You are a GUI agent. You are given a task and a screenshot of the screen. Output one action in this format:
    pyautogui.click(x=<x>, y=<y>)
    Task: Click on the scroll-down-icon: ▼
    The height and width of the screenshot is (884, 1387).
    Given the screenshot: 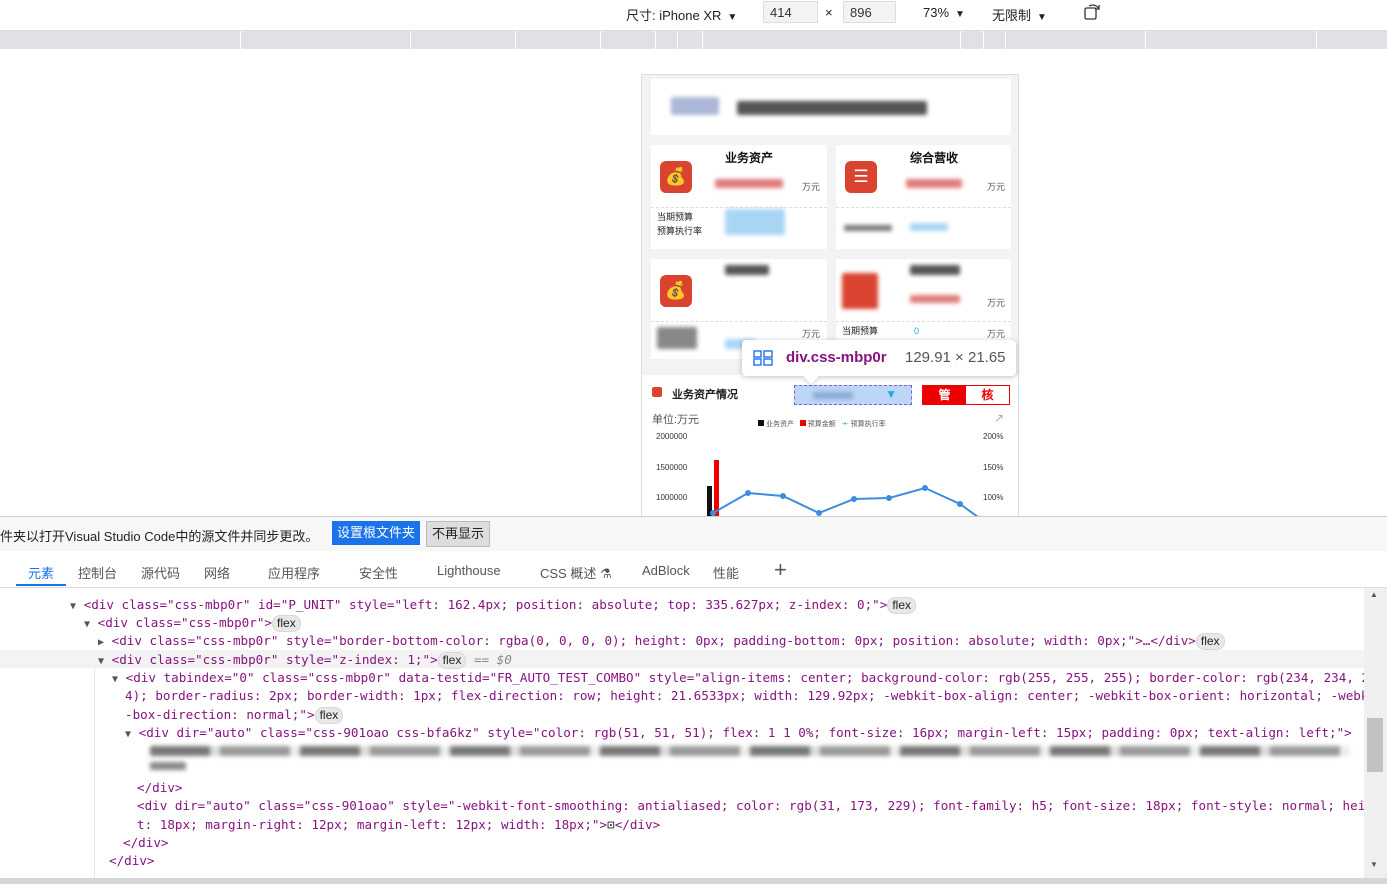 What is the action you would take?
    pyautogui.click(x=1374, y=864)
    